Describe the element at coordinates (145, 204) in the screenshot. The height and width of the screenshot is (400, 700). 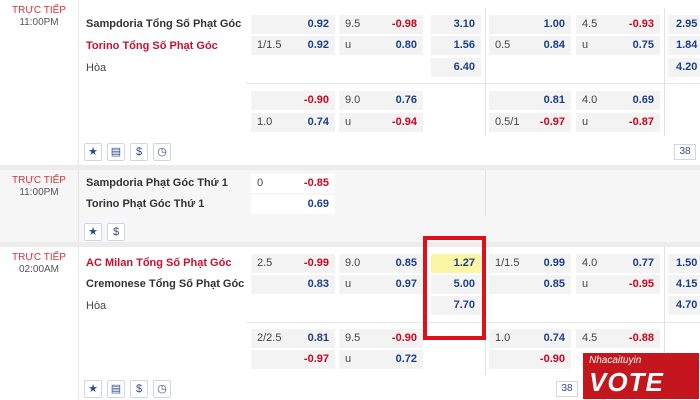
I see `away-team: Torino Phạt Góc Thứ 1` at that location.